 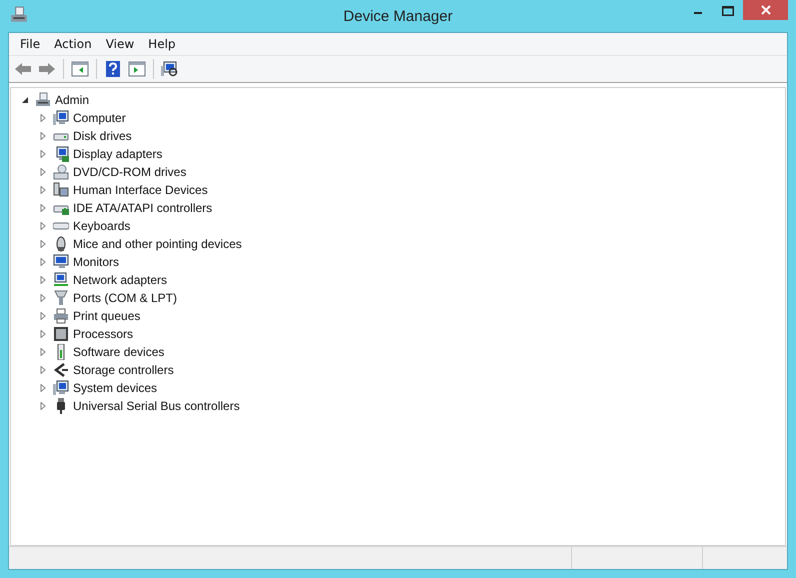 What do you see at coordinates (61, 334) in the screenshot?
I see `processor-icon` at bounding box center [61, 334].